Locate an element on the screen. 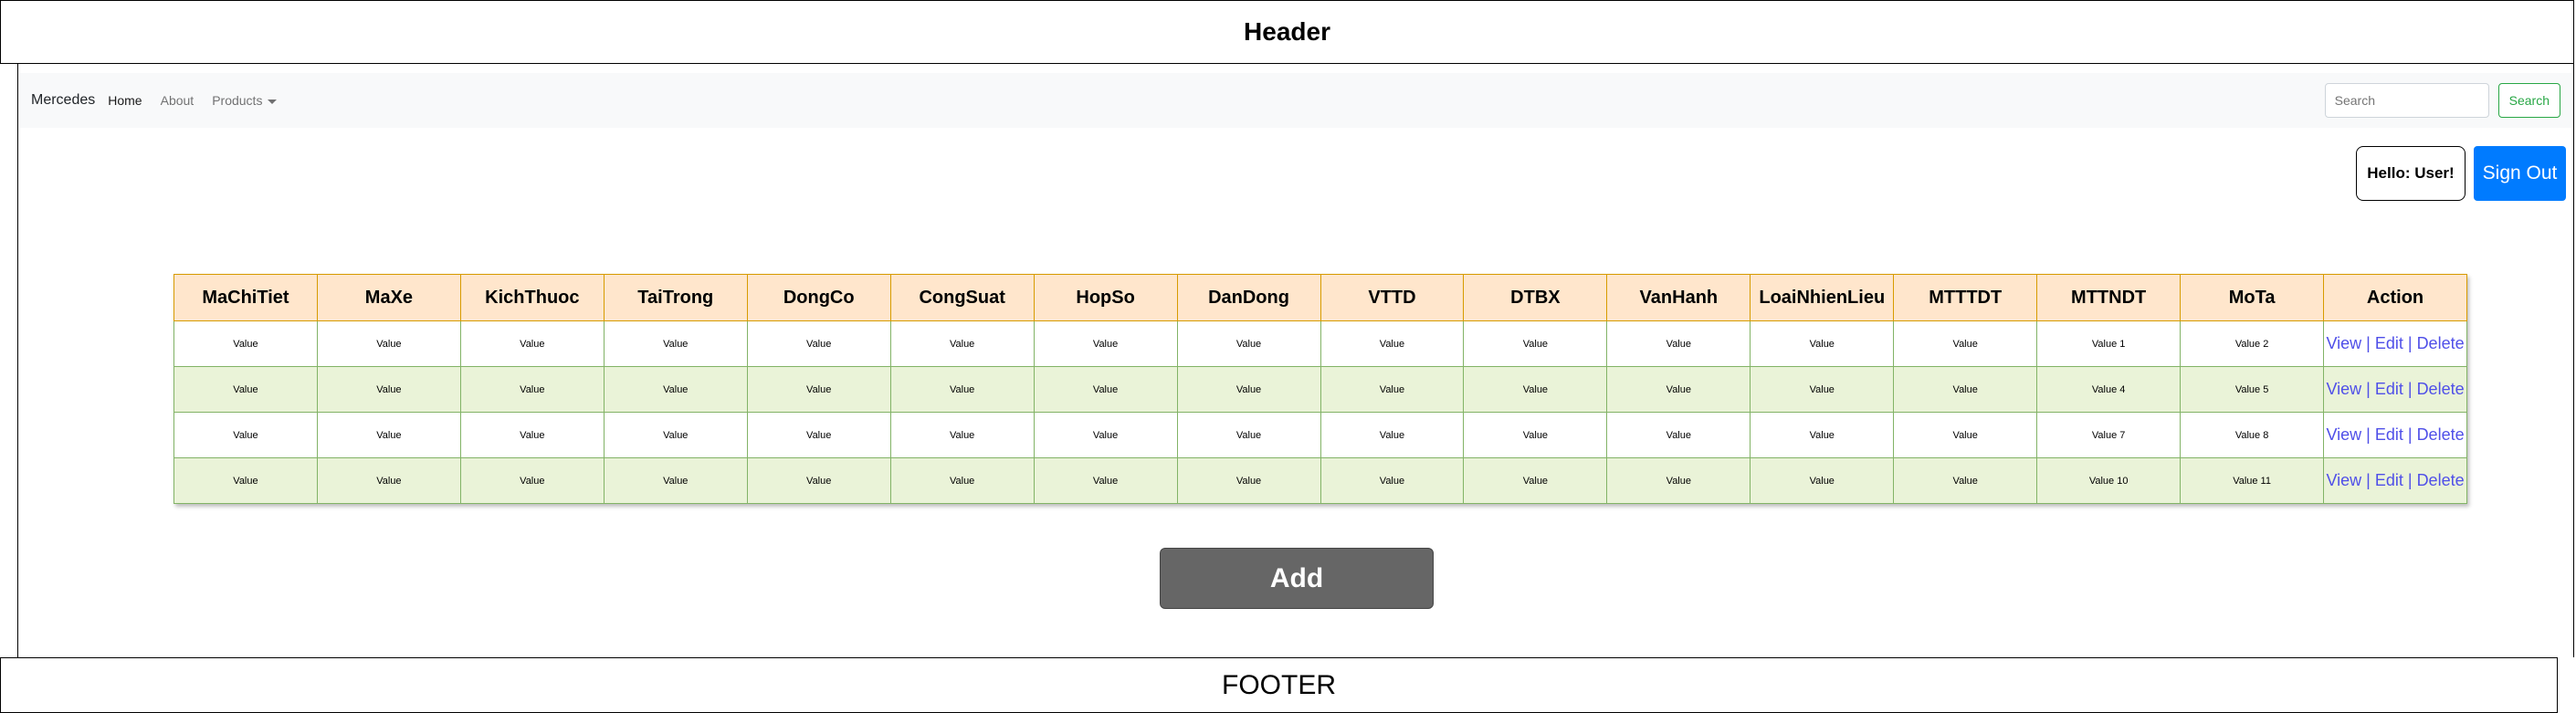 This screenshot has height=713, width=2576. column-header: DanDong is located at coordinates (1248, 298).